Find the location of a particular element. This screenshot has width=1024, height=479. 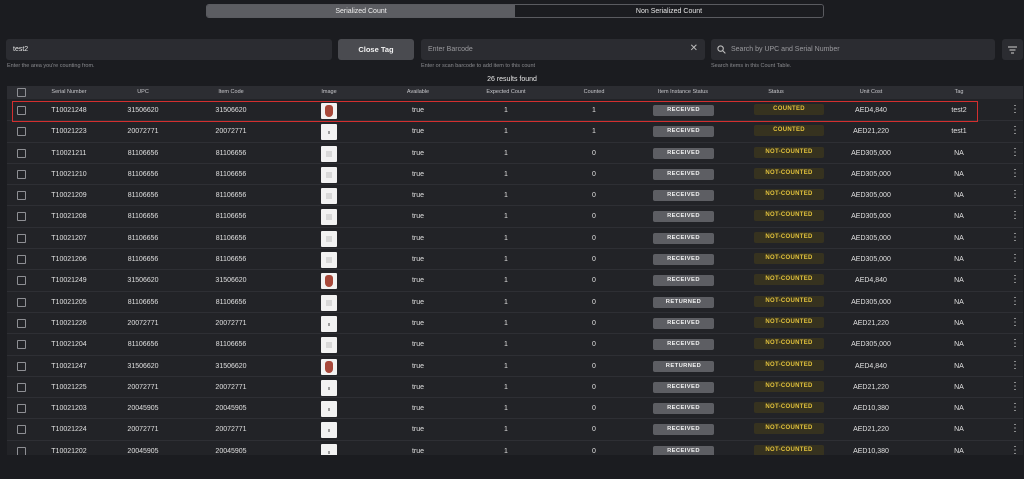

column-header-serial-number: Serial Number is located at coordinates (69, 92).